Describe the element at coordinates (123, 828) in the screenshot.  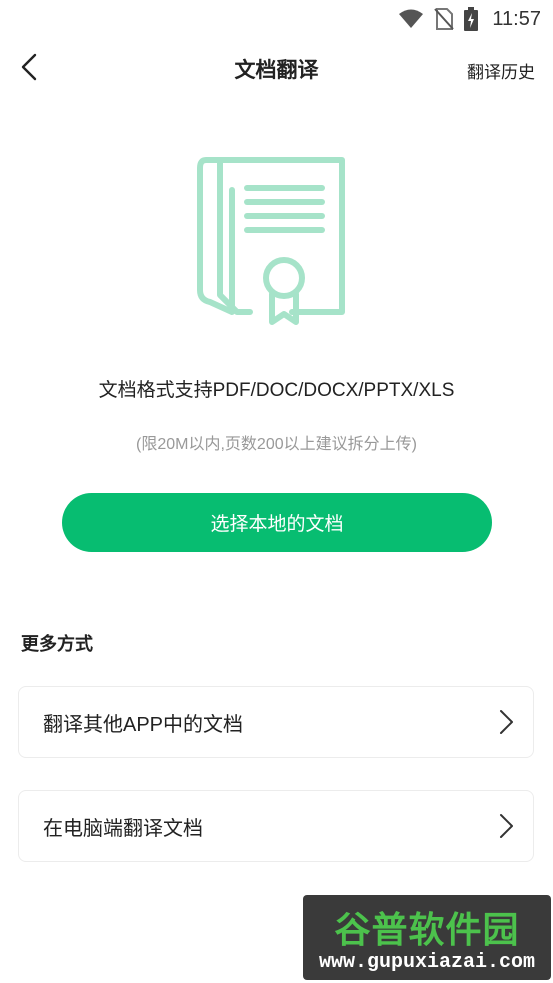
I see `option-label: 在电脑端翻译文档` at that location.